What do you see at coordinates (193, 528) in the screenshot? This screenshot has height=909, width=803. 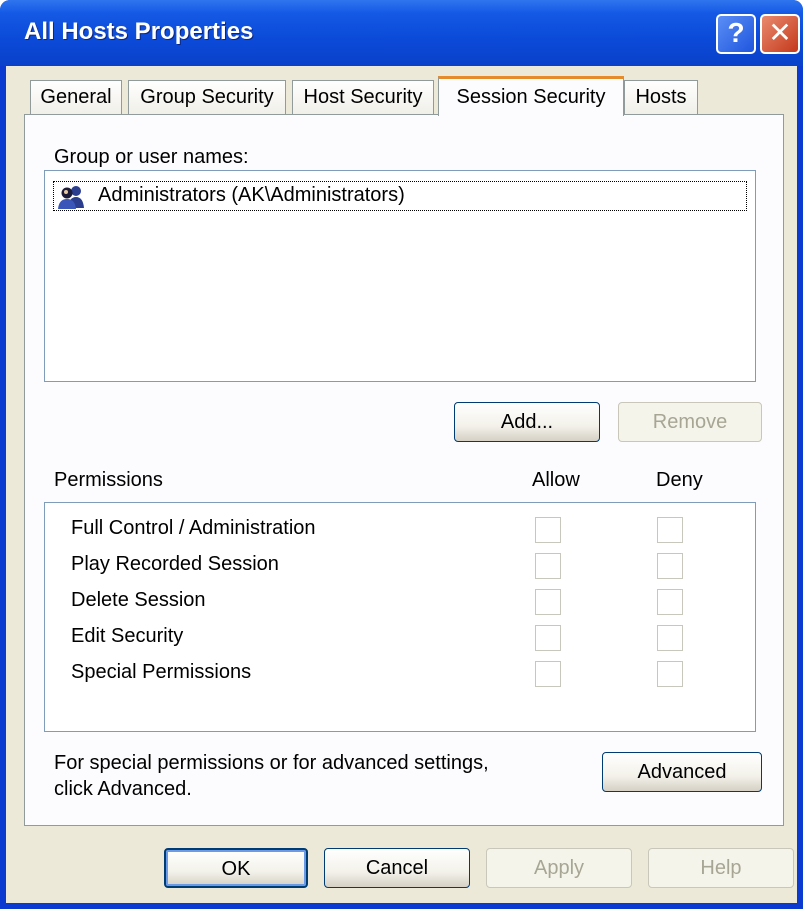 I see `permission-label: Full Control / Administration` at bounding box center [193, 528].